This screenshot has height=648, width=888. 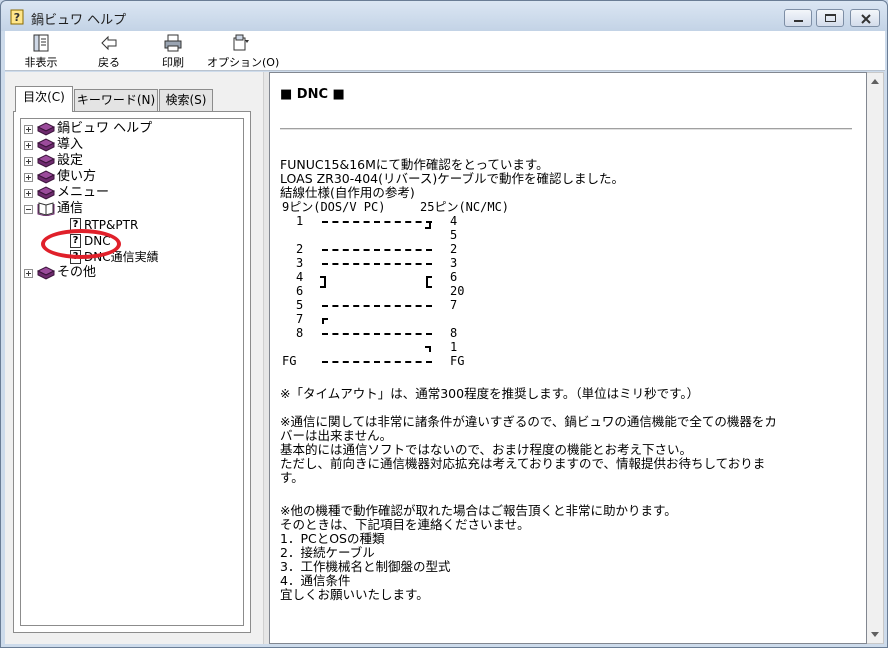 What do you see at coordinates (523, 463) in the screenshot?
I see `comm-note-line: ただし、前向きに通信機器対応拡充は考えておりますので、情報提供お待ちしておりま` at bounding box center [523, 463].